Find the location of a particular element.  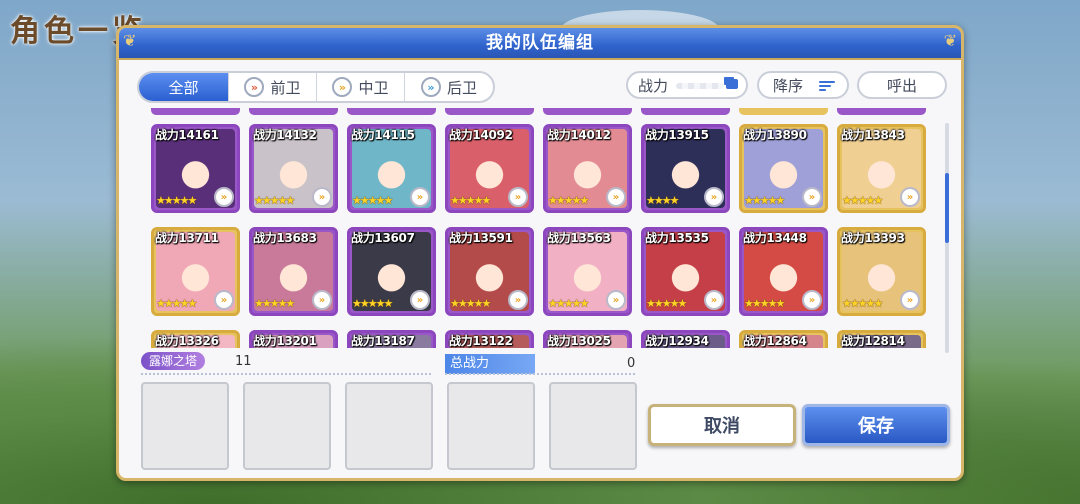

call-out-button: 呼出 is located at coordinates (902, 85).